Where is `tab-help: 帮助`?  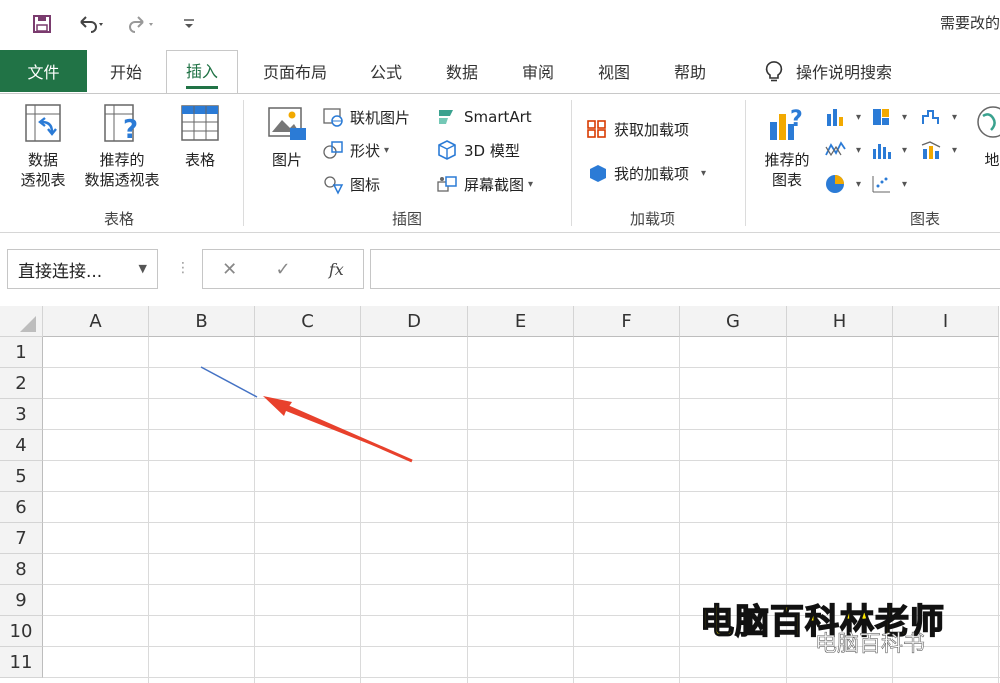 tab-help: 帮助 is located at coordinates (690, 71).